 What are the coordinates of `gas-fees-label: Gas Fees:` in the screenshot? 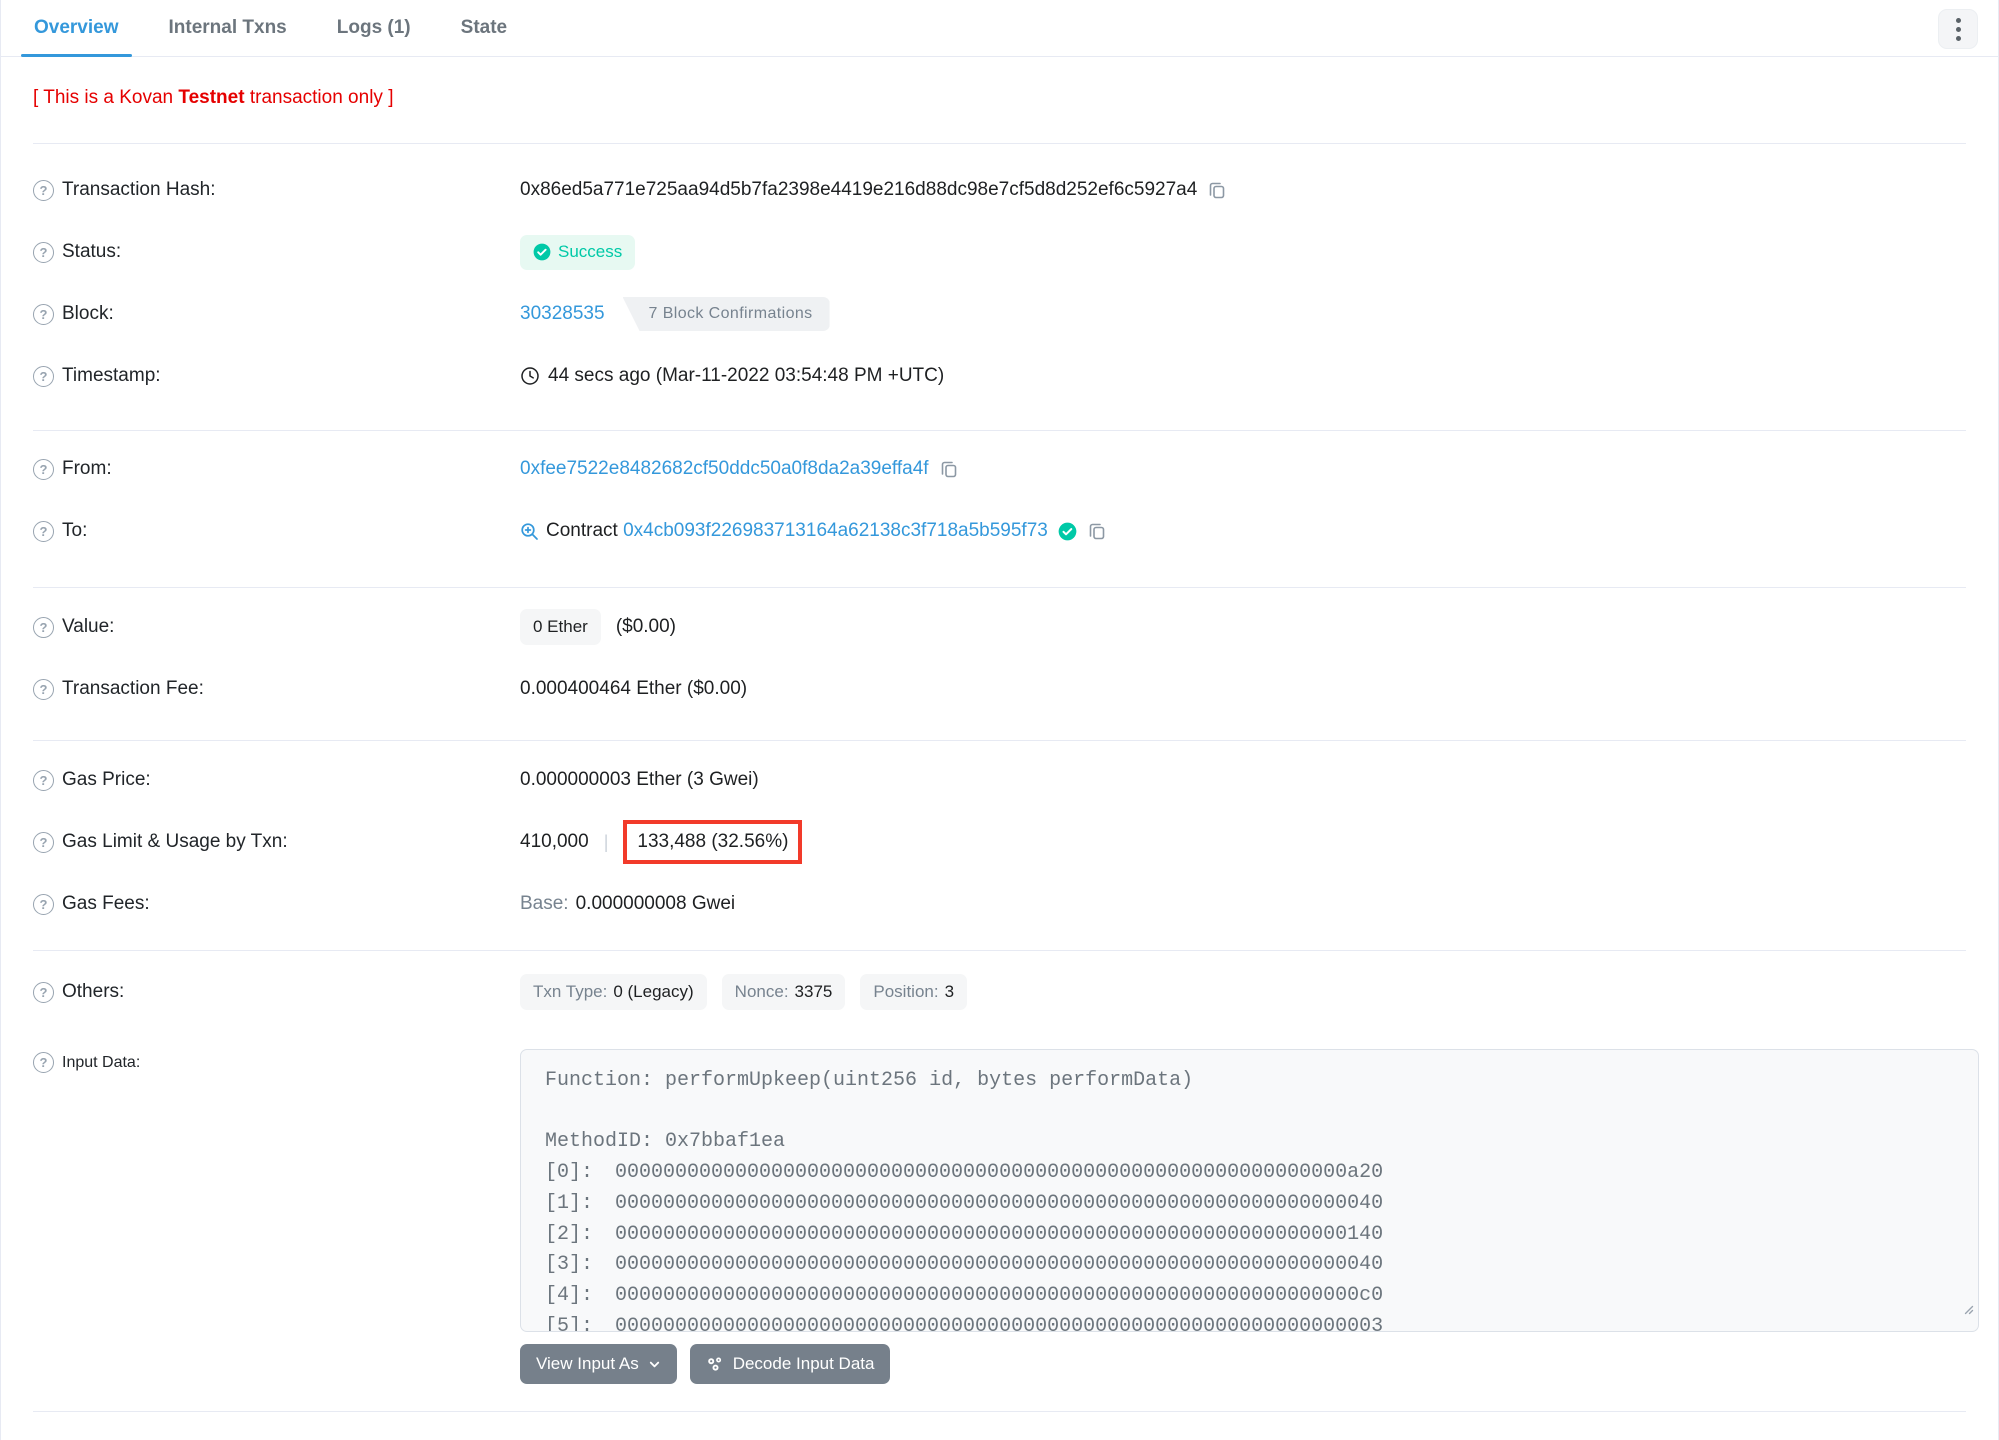 It's located at (106, 903).